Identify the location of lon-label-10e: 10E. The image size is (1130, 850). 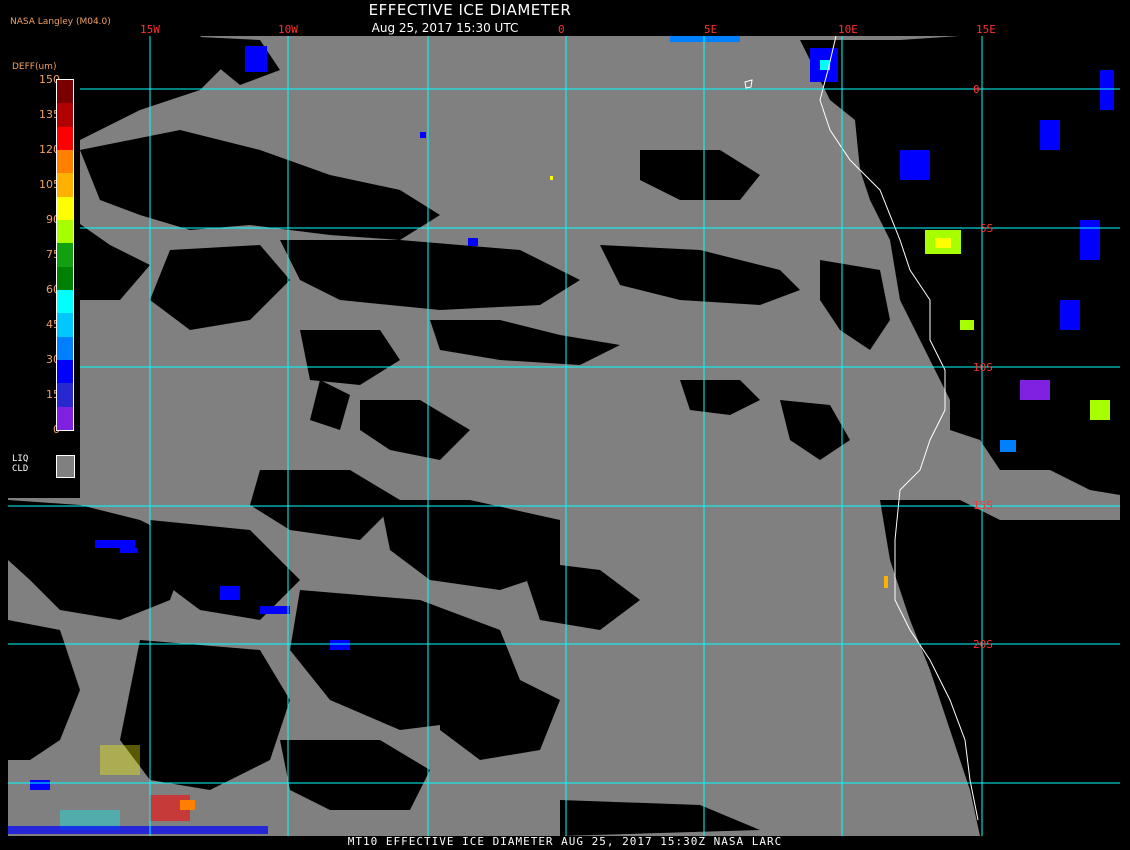
(848, 29).